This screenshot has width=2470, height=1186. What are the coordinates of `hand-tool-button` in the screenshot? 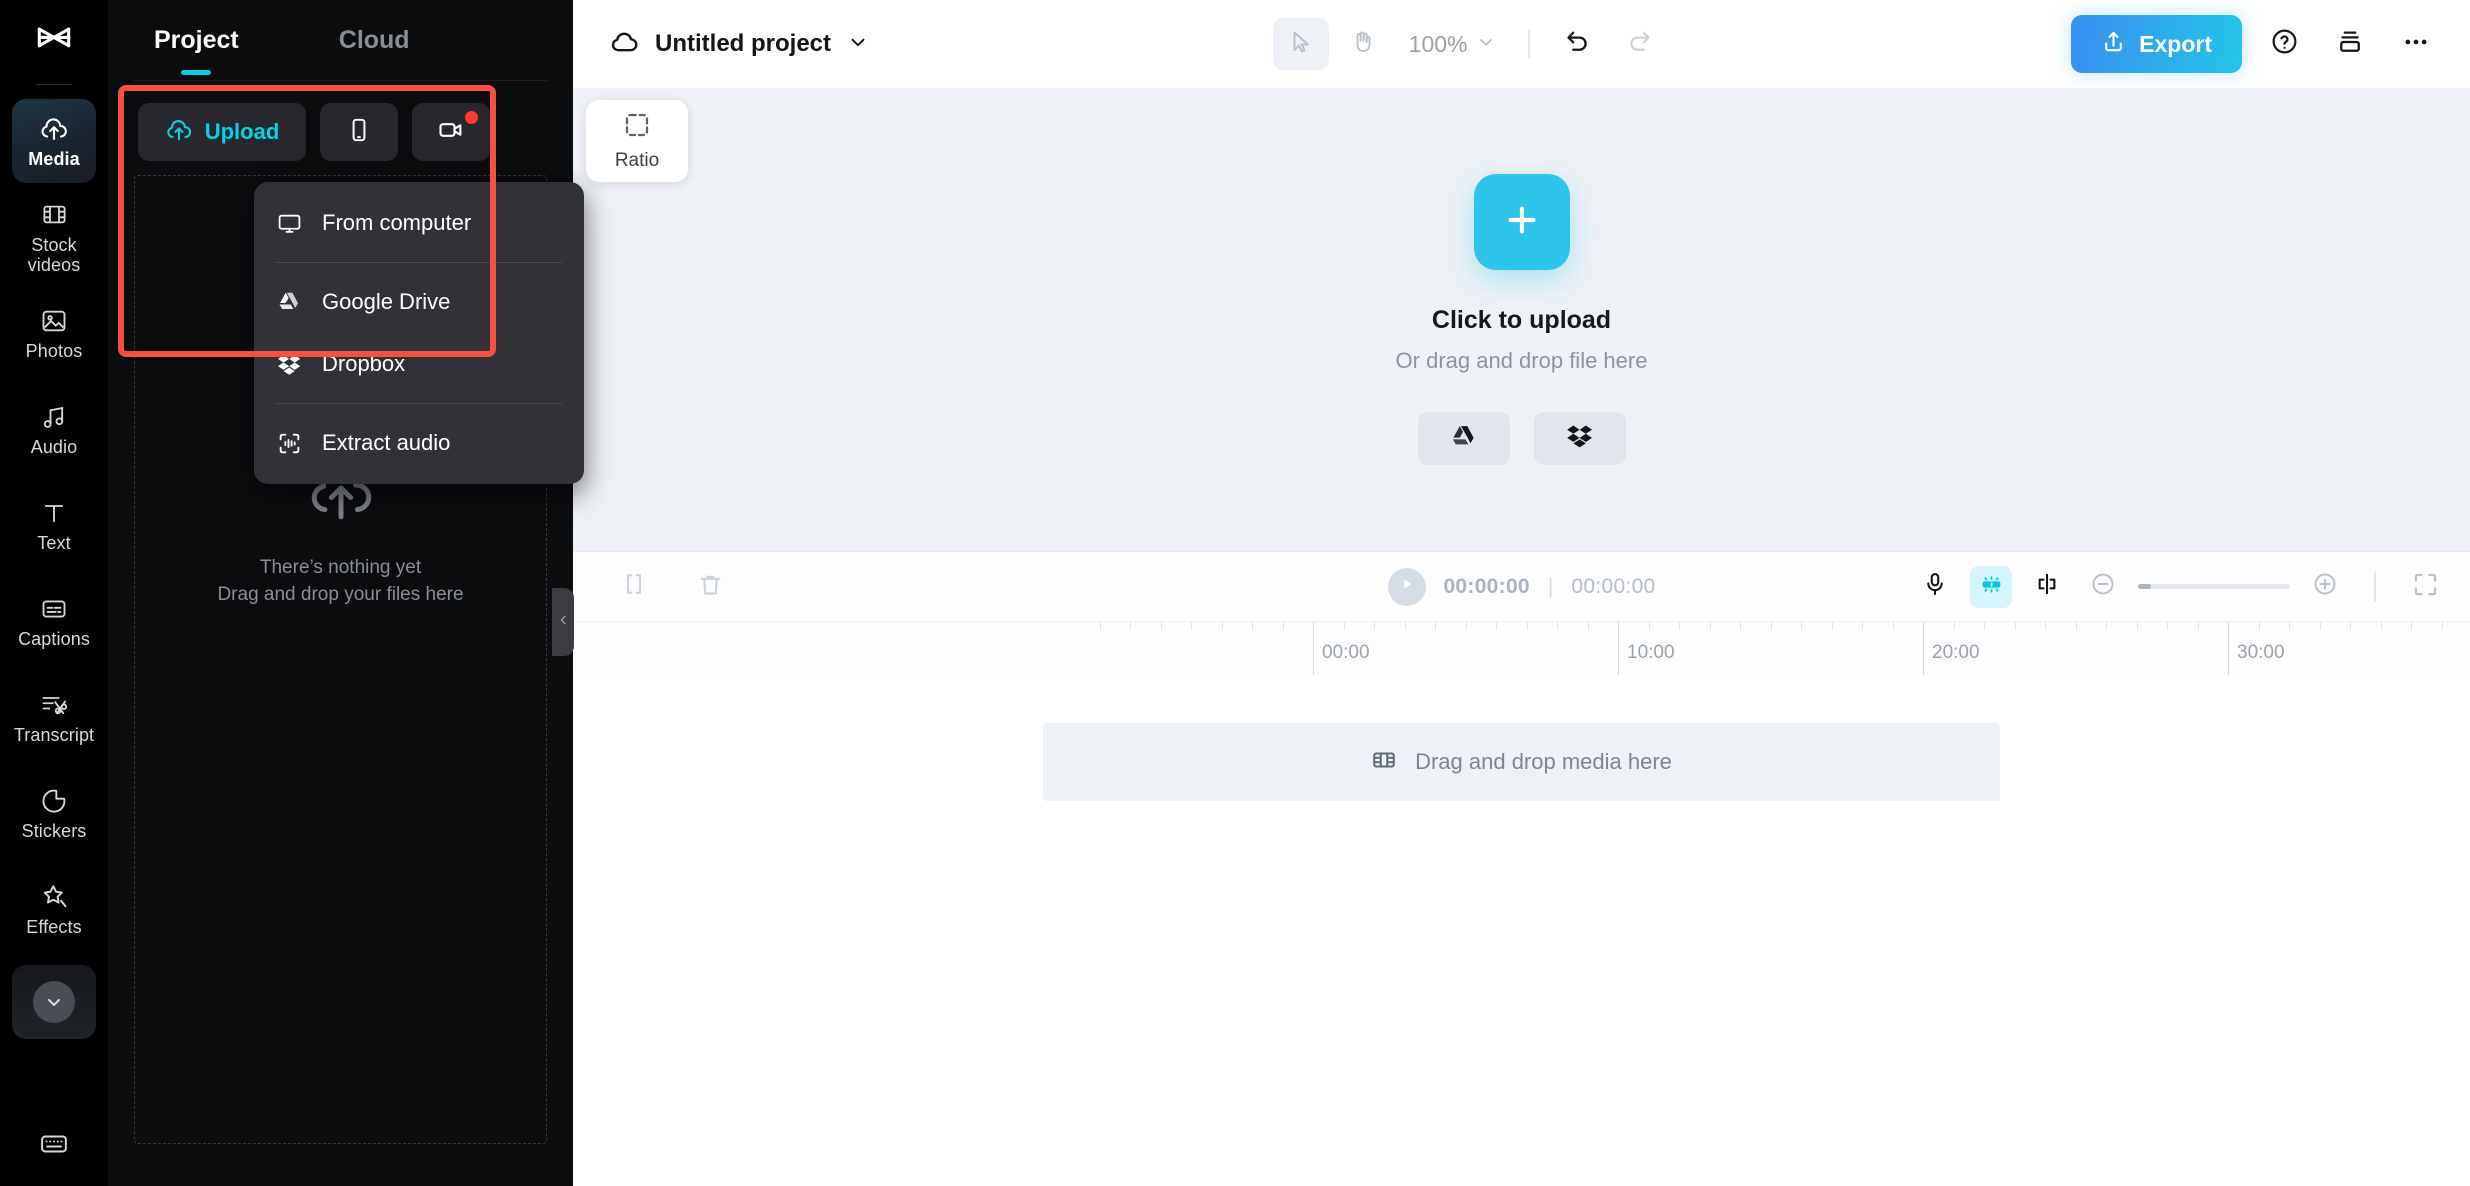 It's located at (1363, 44).